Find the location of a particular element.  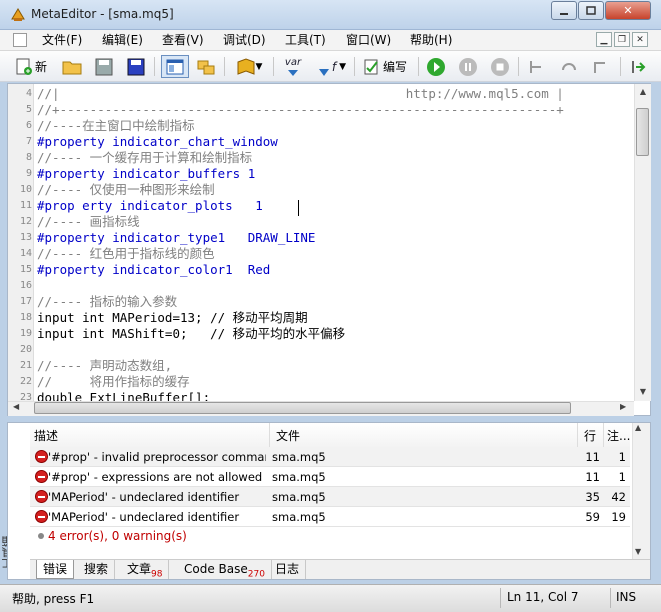

folder-icon is located at coordinates (72, 67).